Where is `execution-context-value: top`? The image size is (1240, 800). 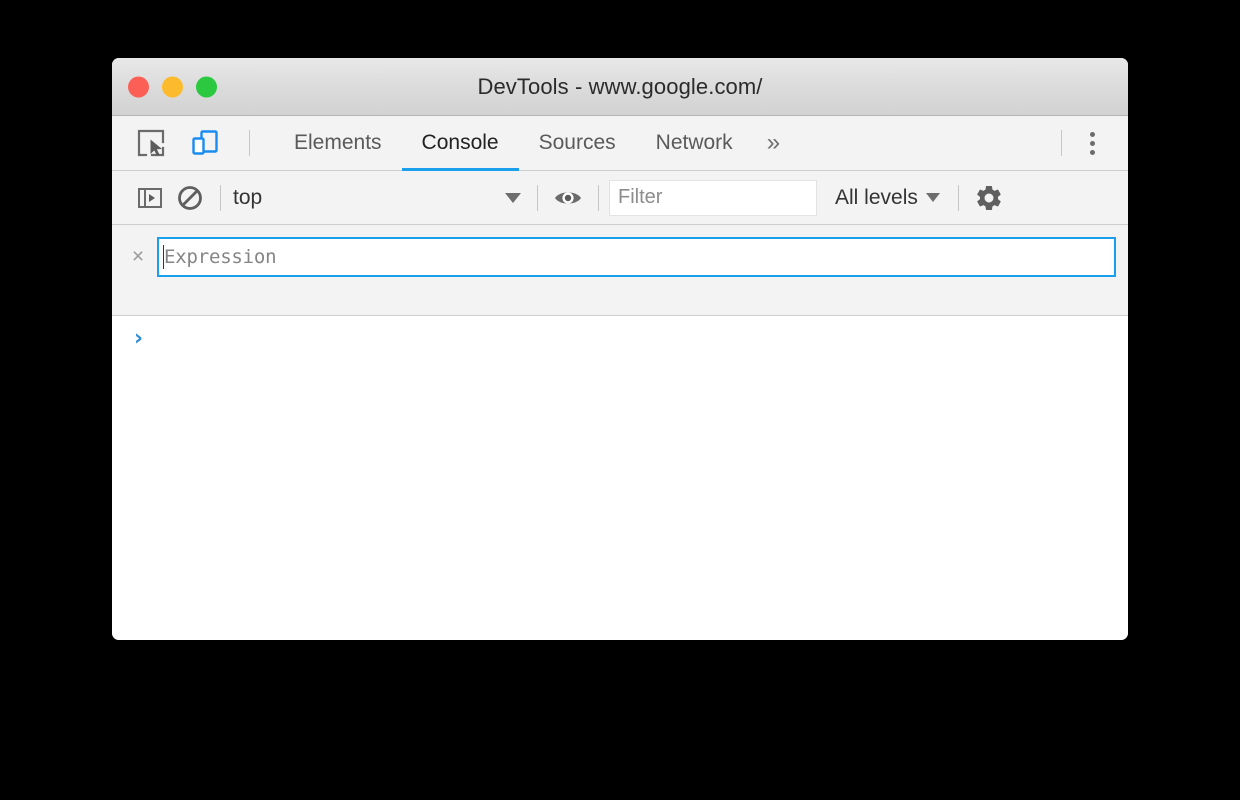 execution-context-value: top is located at coordinates (248, 197).